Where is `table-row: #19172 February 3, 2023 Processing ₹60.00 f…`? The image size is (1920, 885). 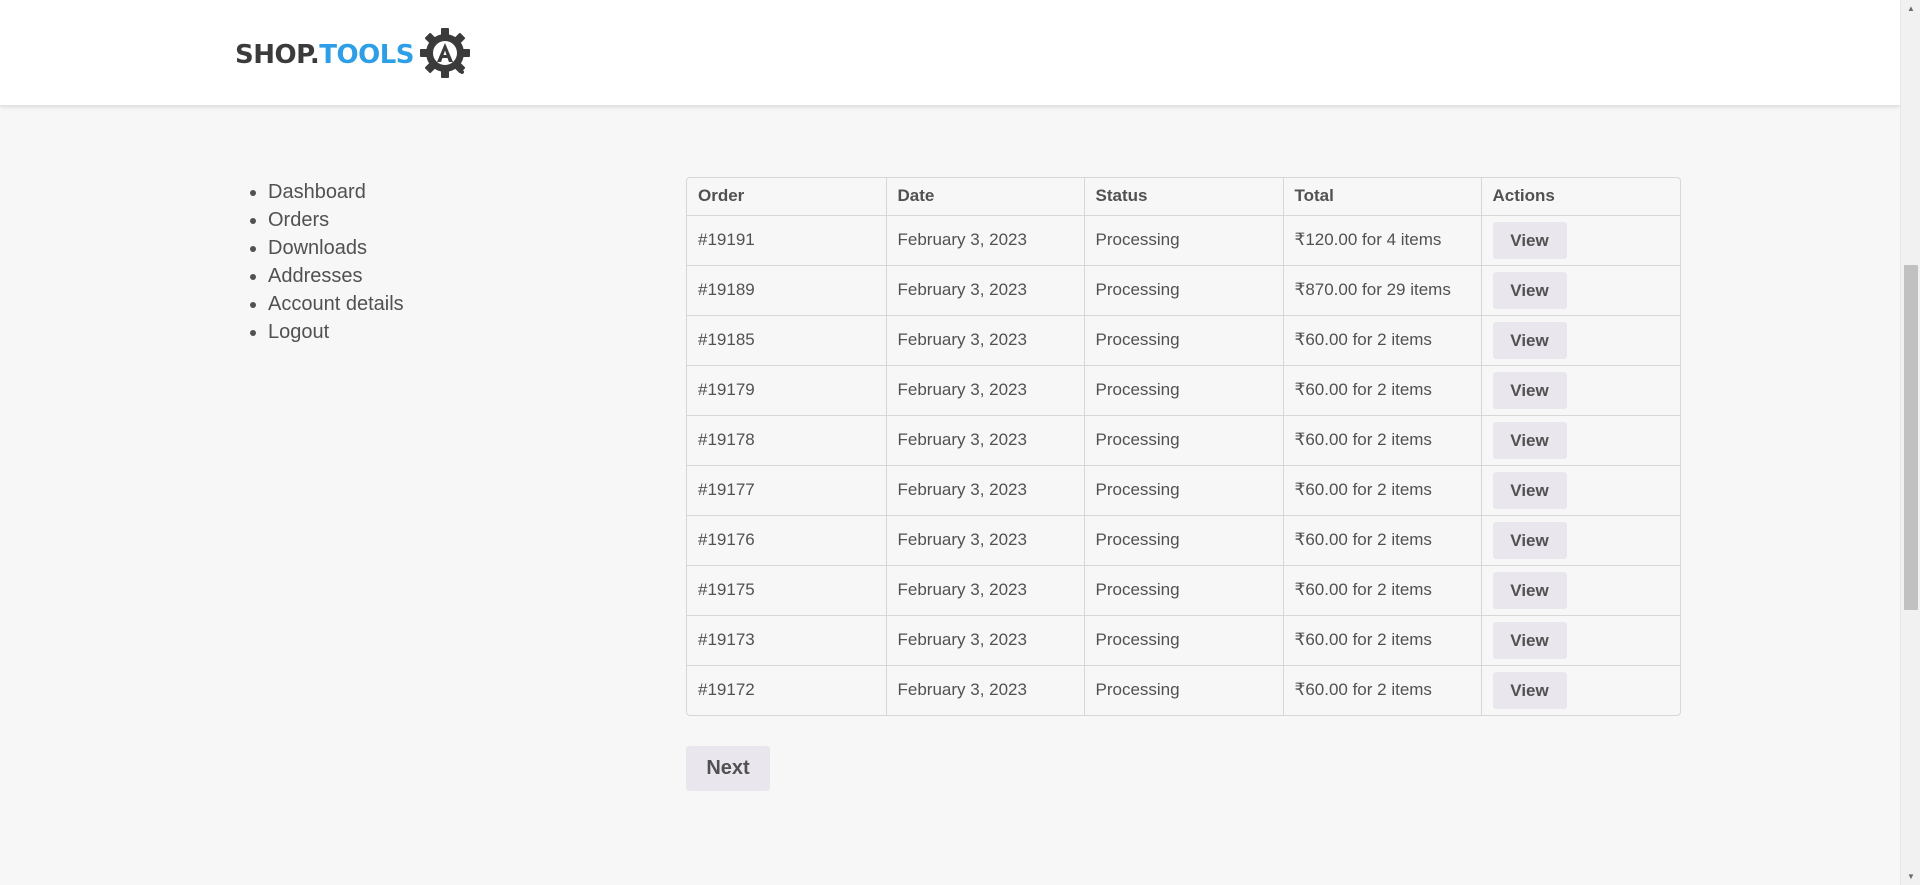
table-row: #19172 February 3, 2023 Processing ₹60.00 f… is located at coordinates (1183, 690).